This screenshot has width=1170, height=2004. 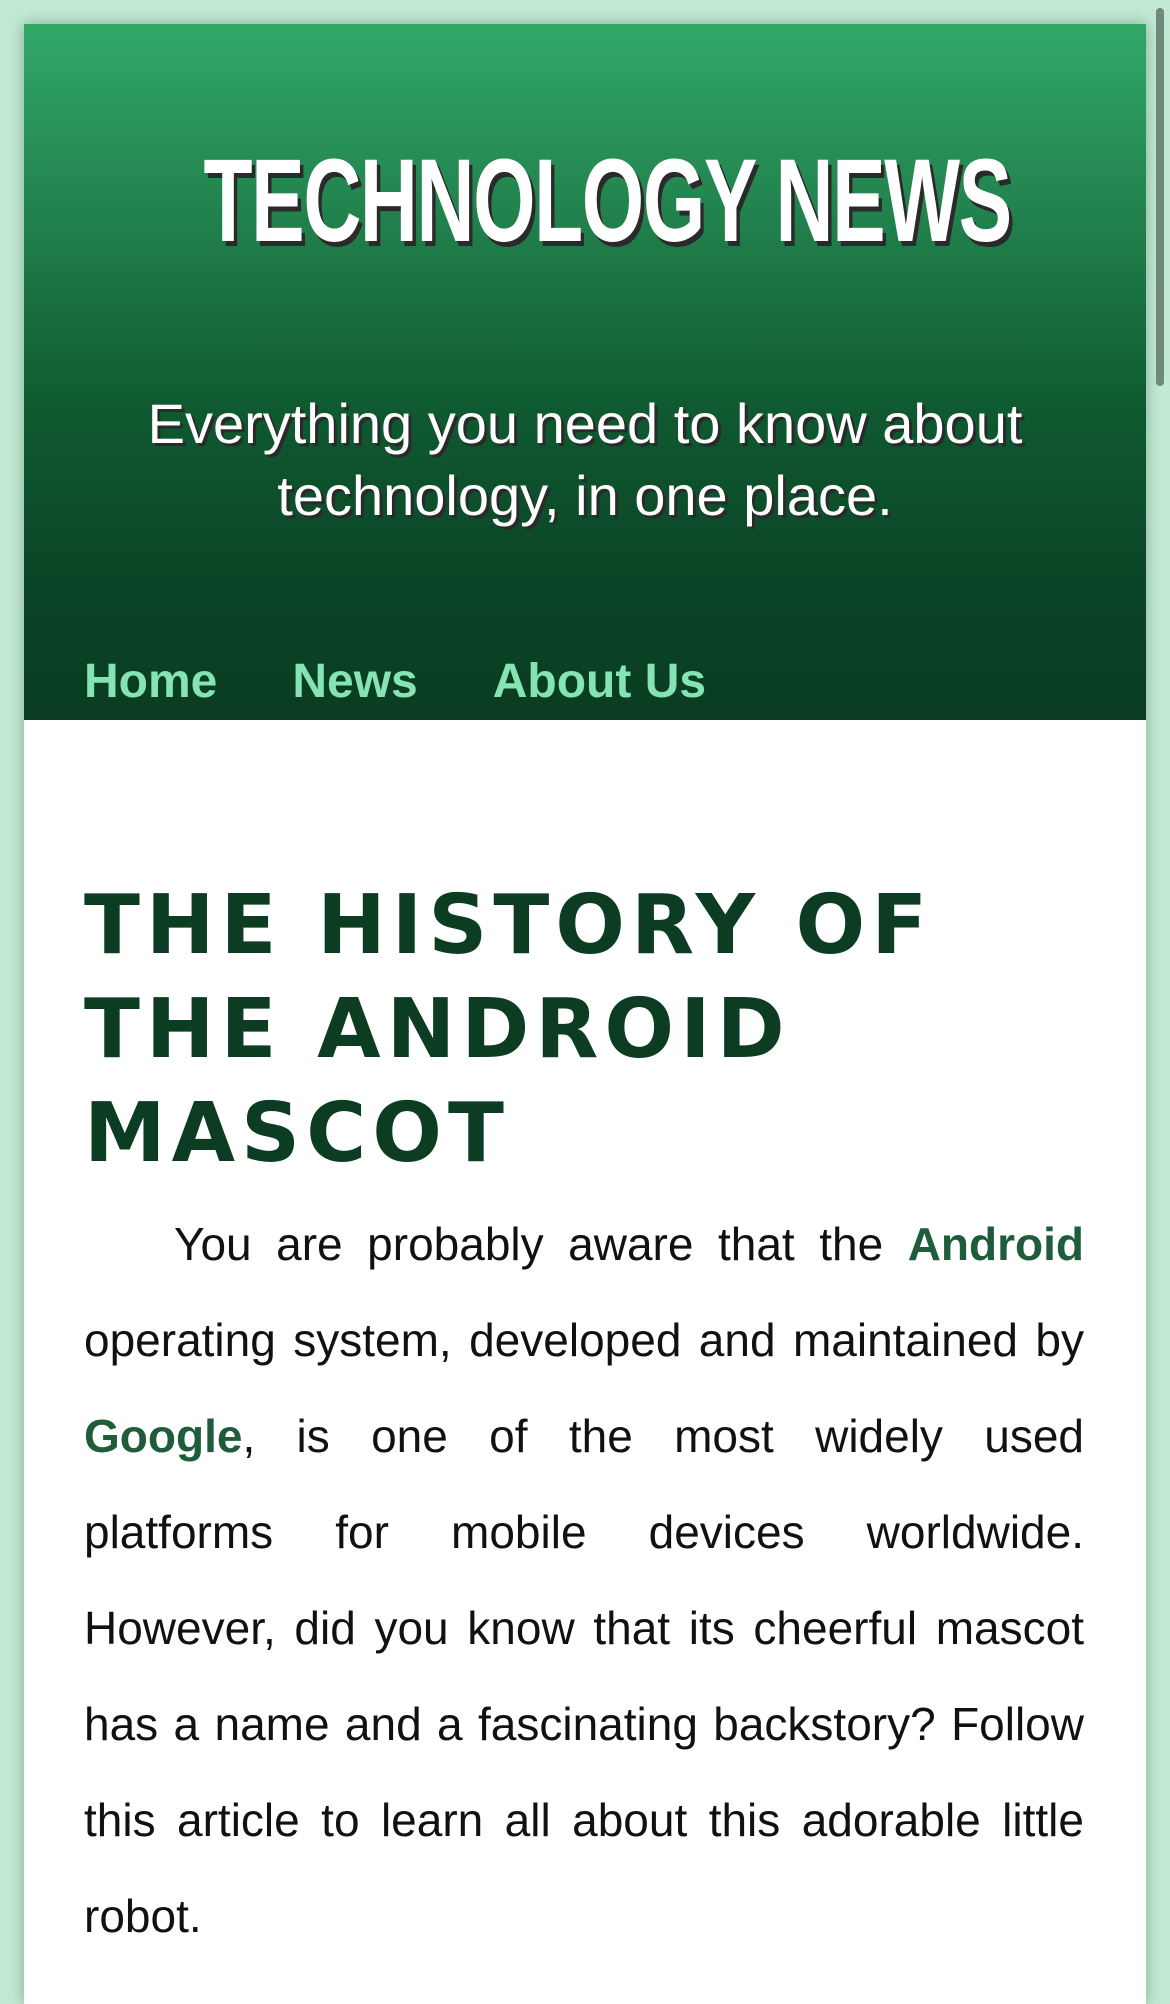 I want to click on nav-link-news: News, so click(x=354, y=682).